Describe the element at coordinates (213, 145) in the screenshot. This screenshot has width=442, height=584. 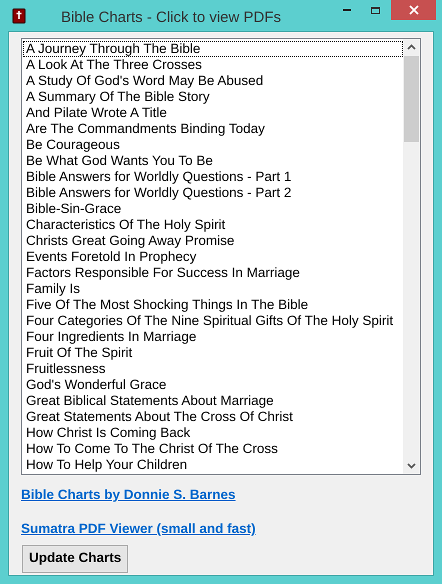
I see `list-item: Be Courageous` at that location.